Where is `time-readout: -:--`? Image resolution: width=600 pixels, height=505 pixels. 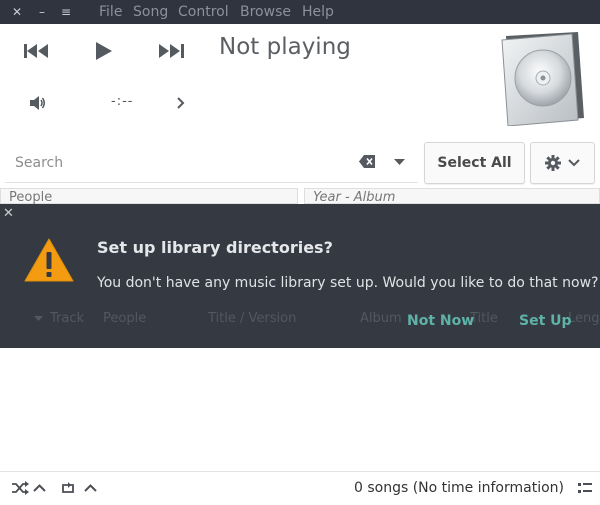
time-readout: -:-- is located at coordinates (122, 101).